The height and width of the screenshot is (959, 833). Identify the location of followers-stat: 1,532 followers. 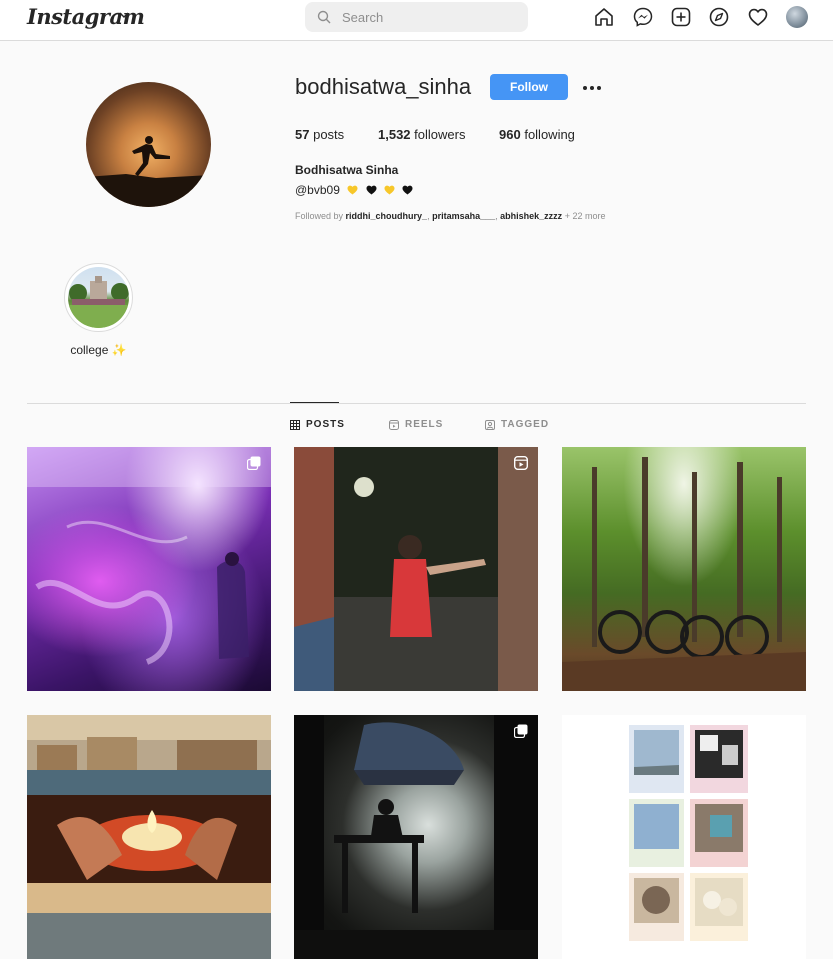
(421, 134).